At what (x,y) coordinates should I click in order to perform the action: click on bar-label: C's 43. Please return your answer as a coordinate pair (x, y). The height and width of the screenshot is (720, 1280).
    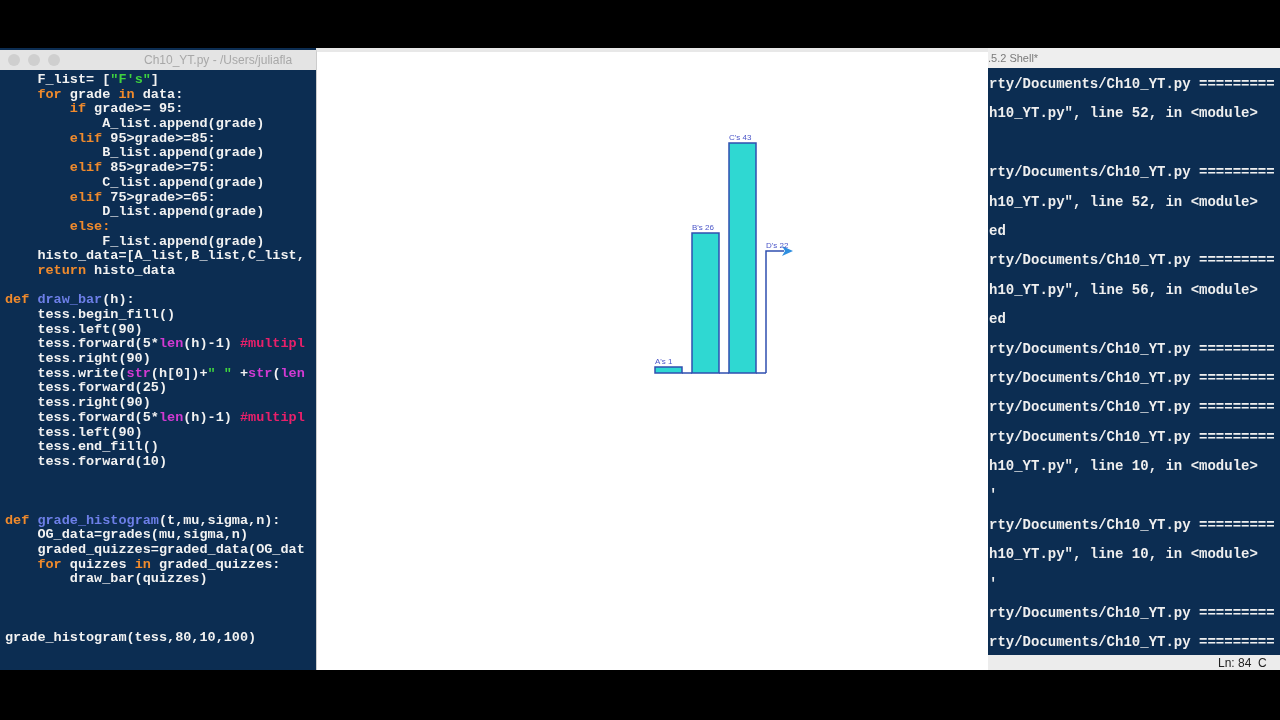
    Looking at the image, I should click on (740, 137).